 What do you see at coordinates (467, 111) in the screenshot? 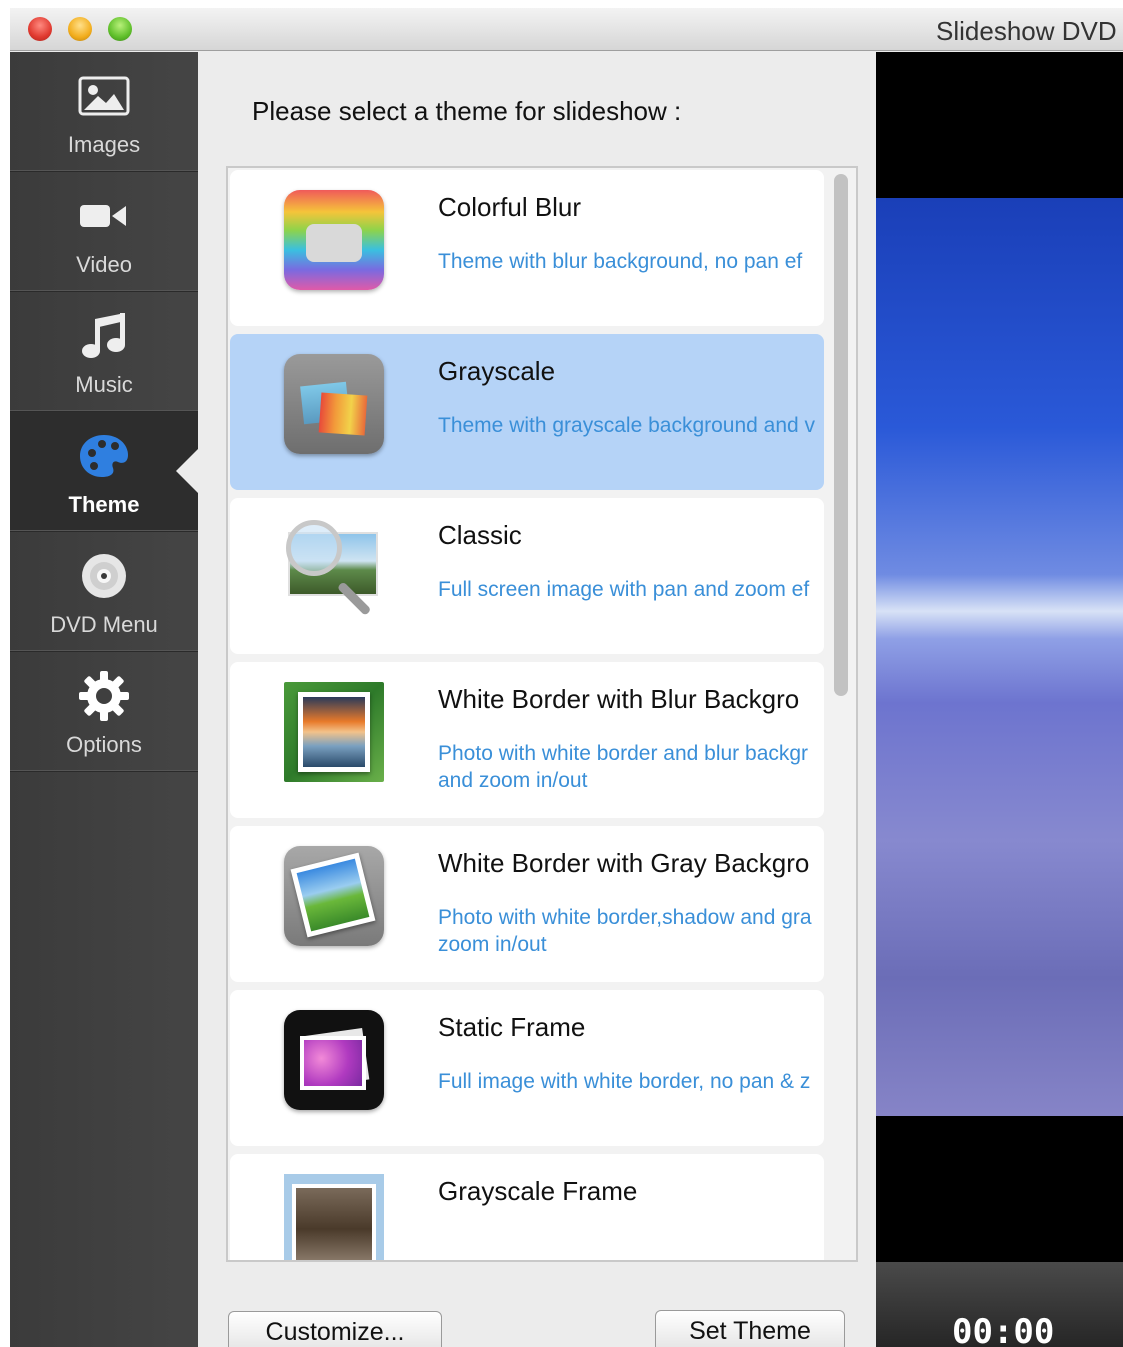
I see `page-title: Please select a theme for slideshow :` at bounding box center [467, 111].